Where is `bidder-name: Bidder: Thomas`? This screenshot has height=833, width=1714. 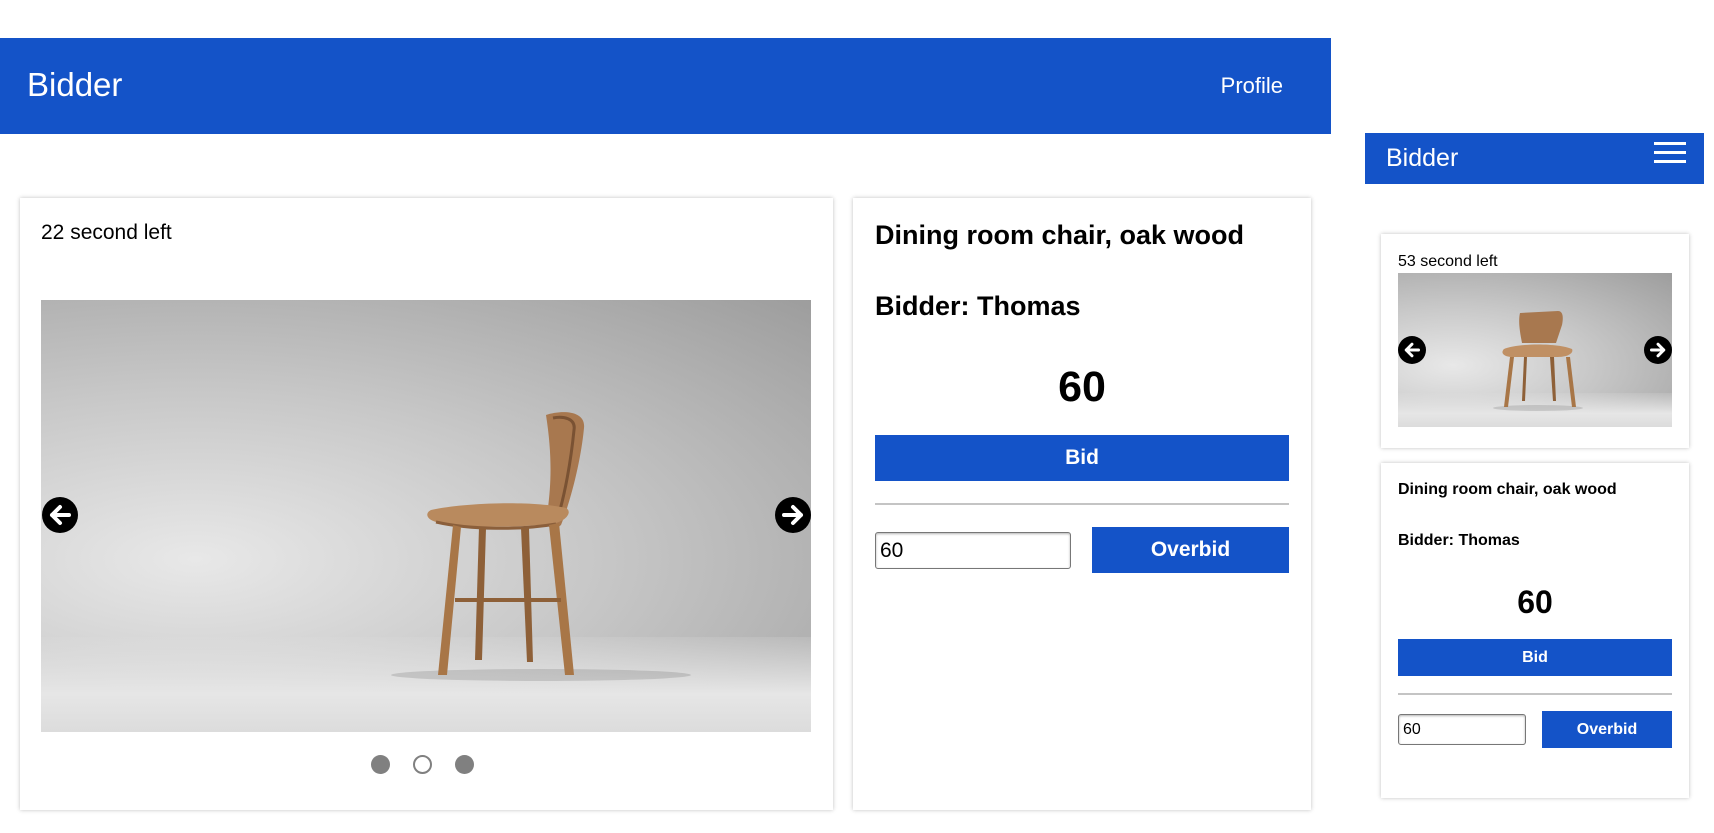 bidder-name: Bidder: Thomas is located at coordinates (978, 306).